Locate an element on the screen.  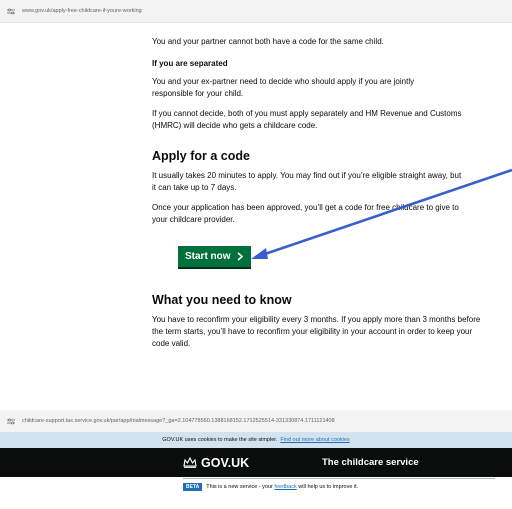
feedback-link: feedback is located at coordinates (285, 487).